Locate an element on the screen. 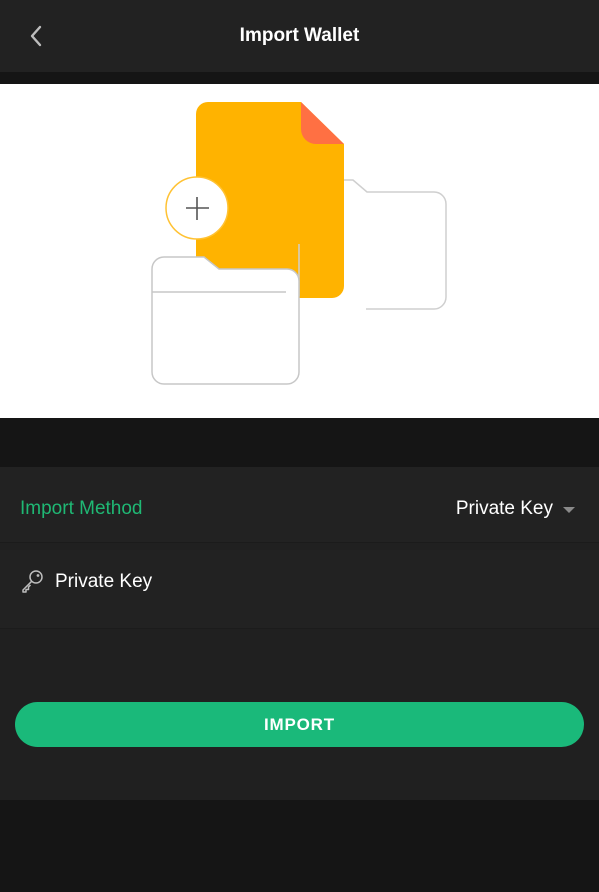 Image resolution: width=599 pixels, height=892 pixels. back-button is located at coordinates (36, 36).